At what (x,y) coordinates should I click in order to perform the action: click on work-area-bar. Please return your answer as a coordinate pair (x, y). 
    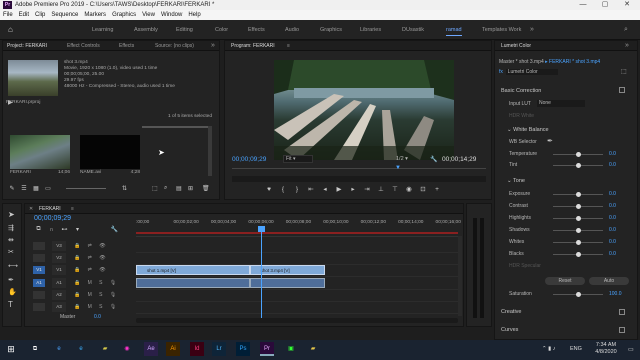
    Looking at the image, I should click on (297, 233).